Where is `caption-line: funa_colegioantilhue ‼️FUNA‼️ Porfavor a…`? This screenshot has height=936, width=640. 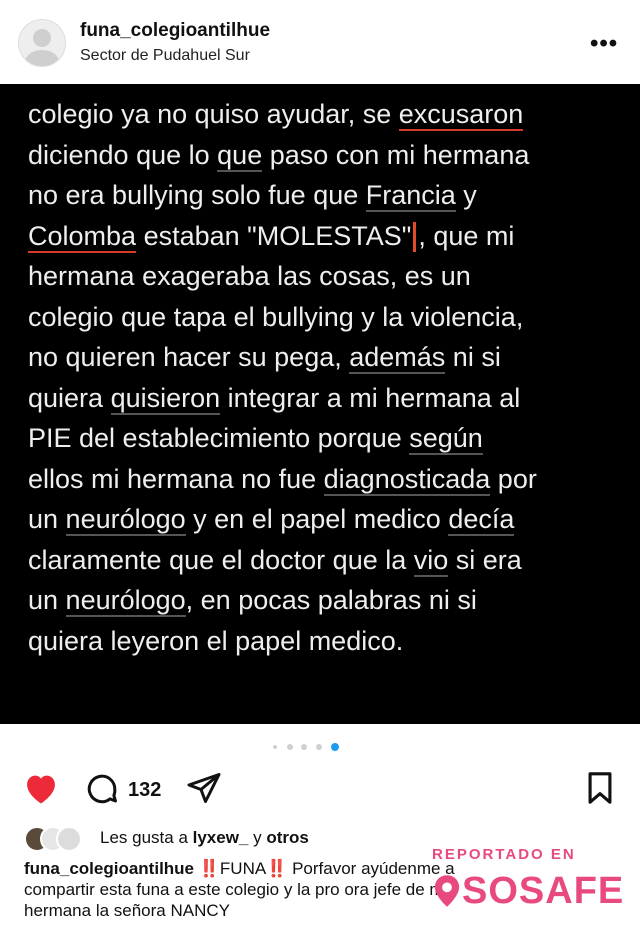 caption-line: funa_colegioantilhue ‼️FUNA‼️ Porfavor a… is located at coordinates (324, 868).